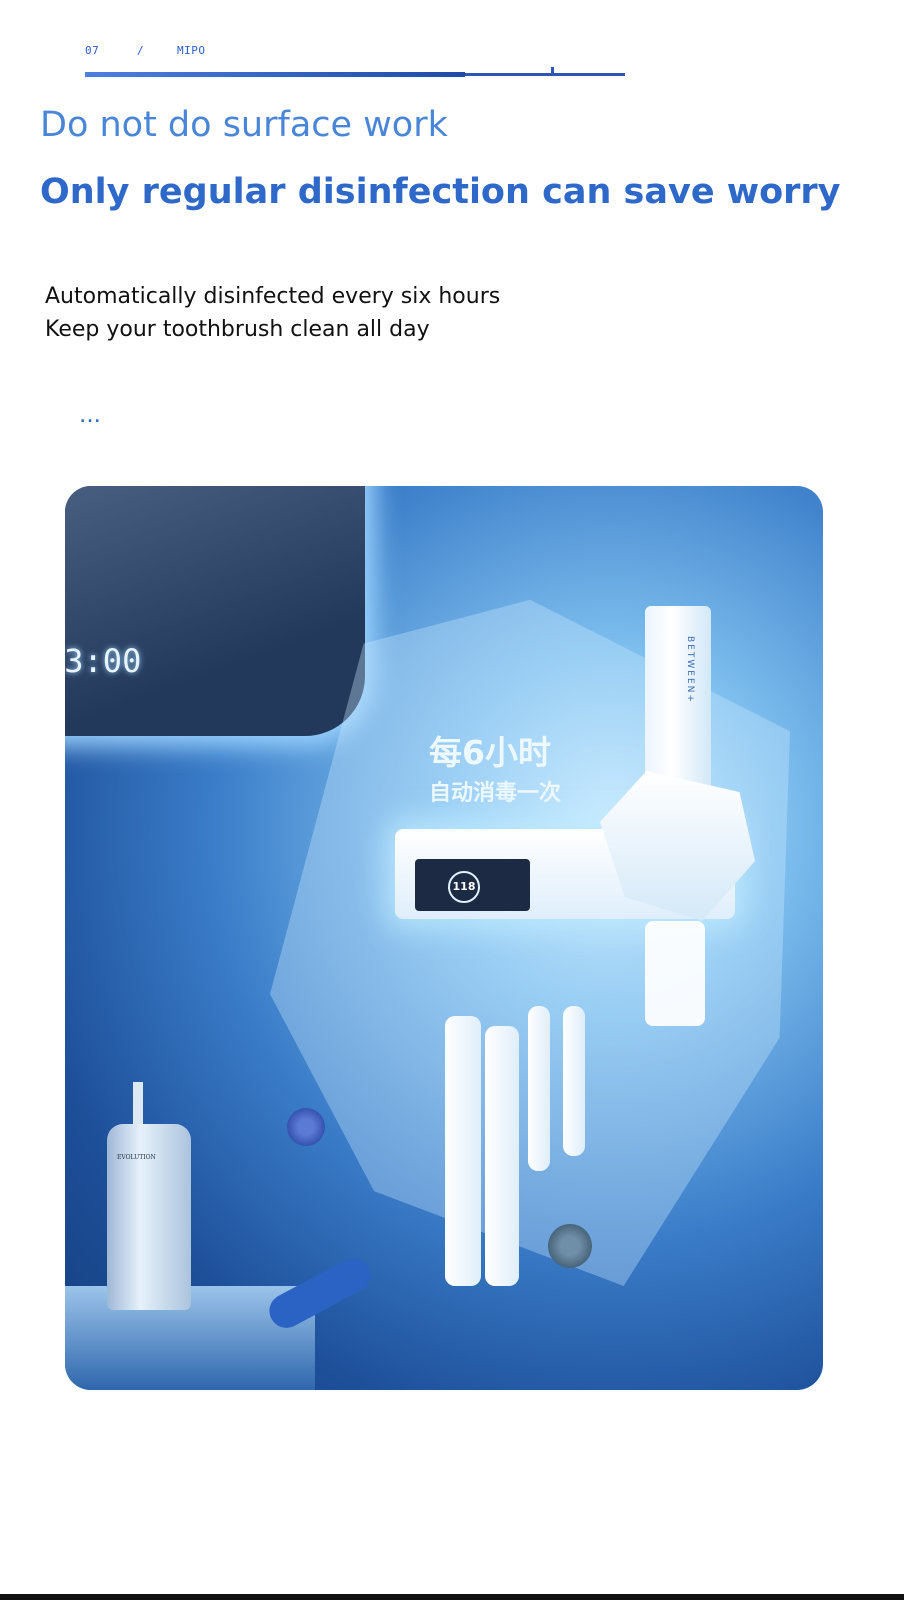 The image size is (904, 1600). I want to click on toothpaste-brand: BETWEEN+, so click(690, 670).